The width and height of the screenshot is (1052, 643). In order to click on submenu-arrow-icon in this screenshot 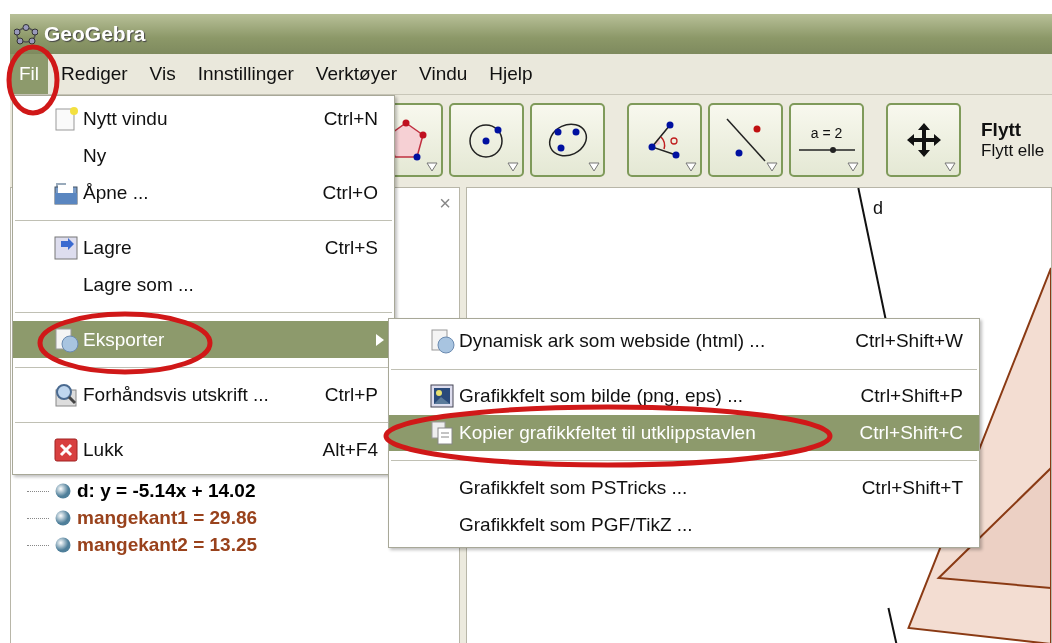, I will do `click(380, 339)`.